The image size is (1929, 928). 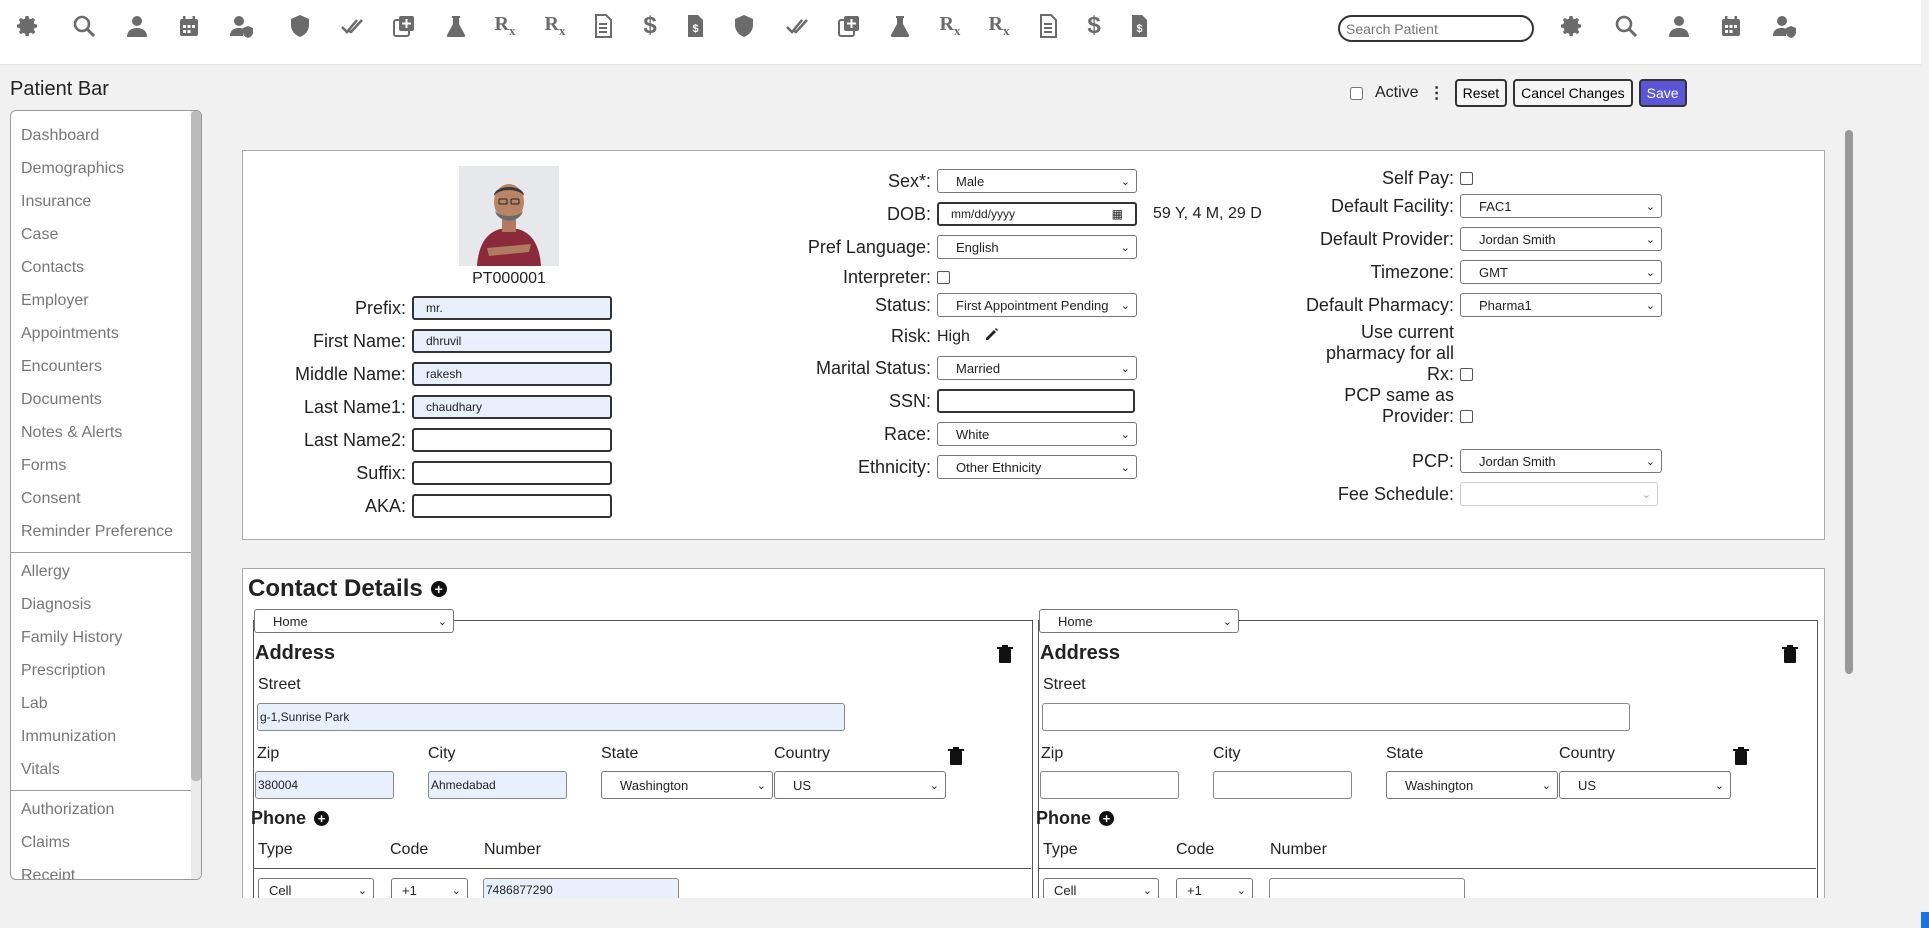 What do you see at coordinates (106, 399) in the screenshot?
I see `sidebar-item-documents: Documents` at bounding box center [106, 399].